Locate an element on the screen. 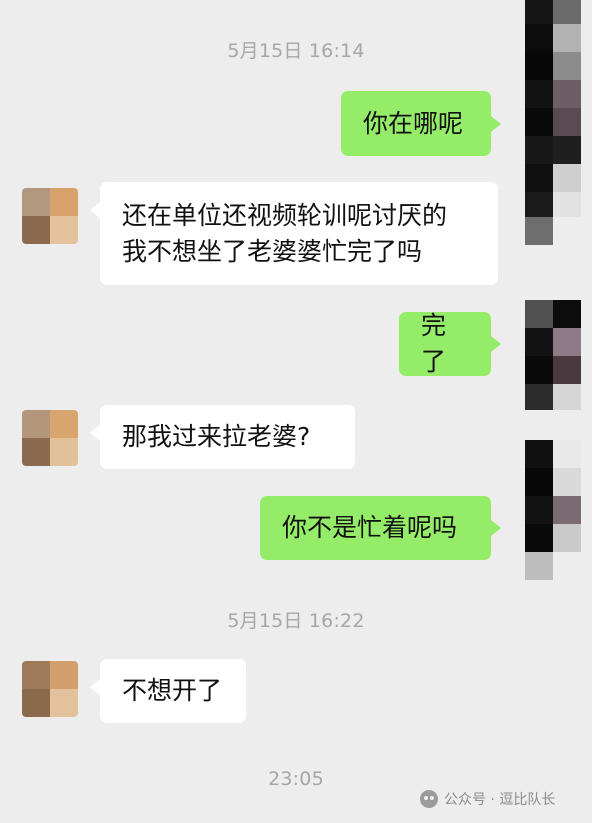  message-text: 你在哪呢 is located at coordinates (413, 123).